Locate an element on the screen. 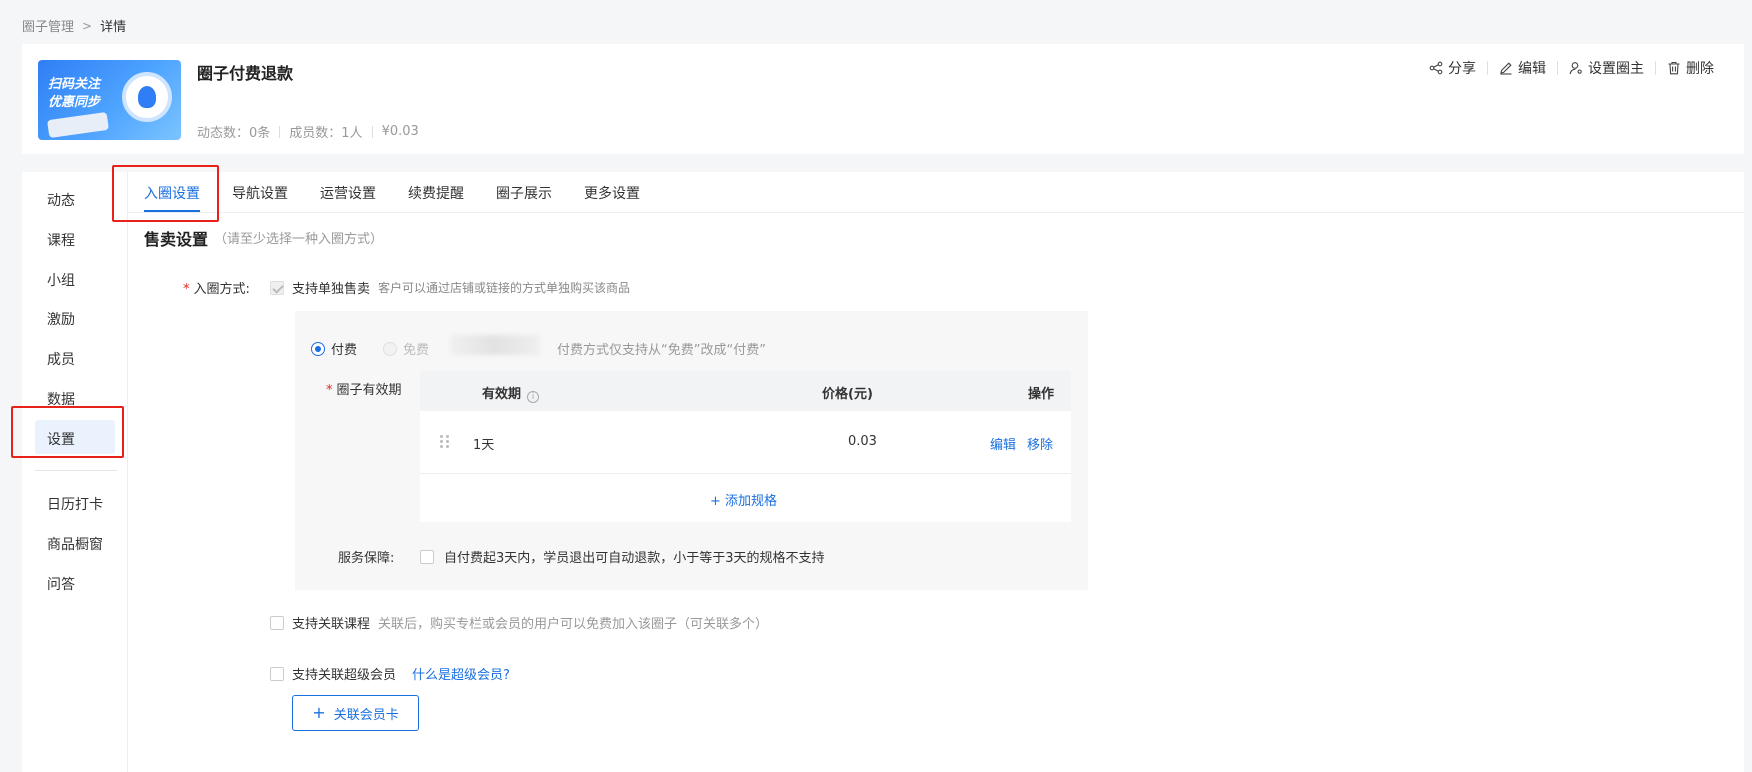 The height and width of the screenshot is (772, 1752). paid-label: 付费 is located at coordinates (344, 350).